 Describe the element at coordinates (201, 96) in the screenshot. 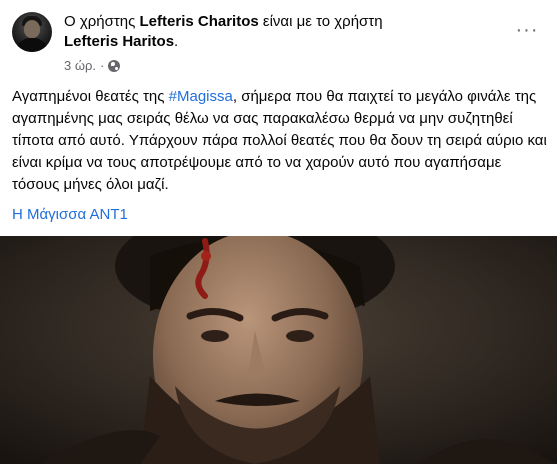

I see `hashtag-link: #Magissa` at that location.